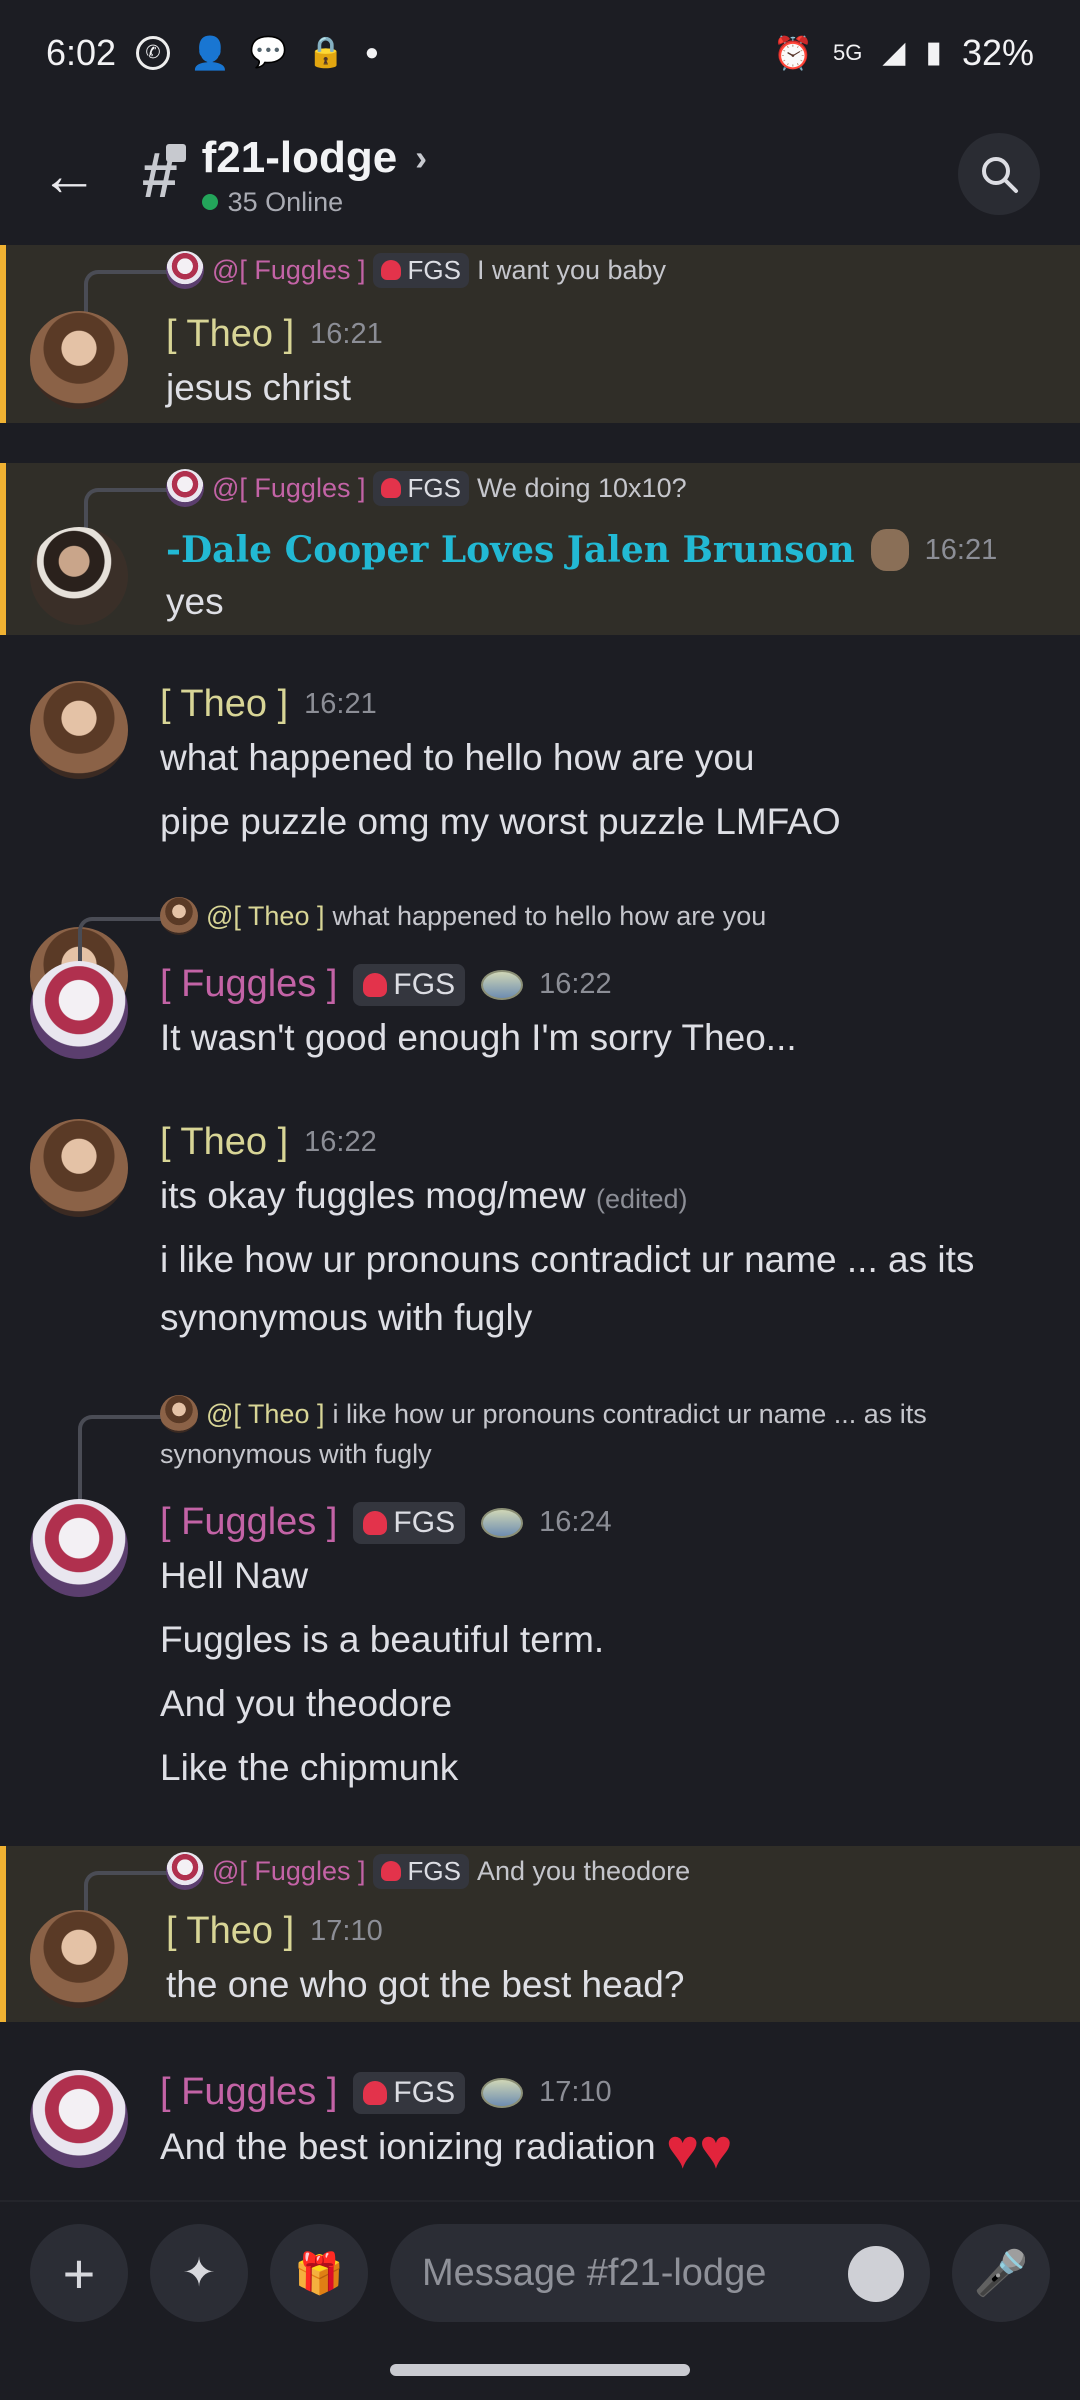 The image size is (1080, 2400). Describe the element at coordinates (209, 202) in the screenshot. I see `online-dot-icon` at that location.